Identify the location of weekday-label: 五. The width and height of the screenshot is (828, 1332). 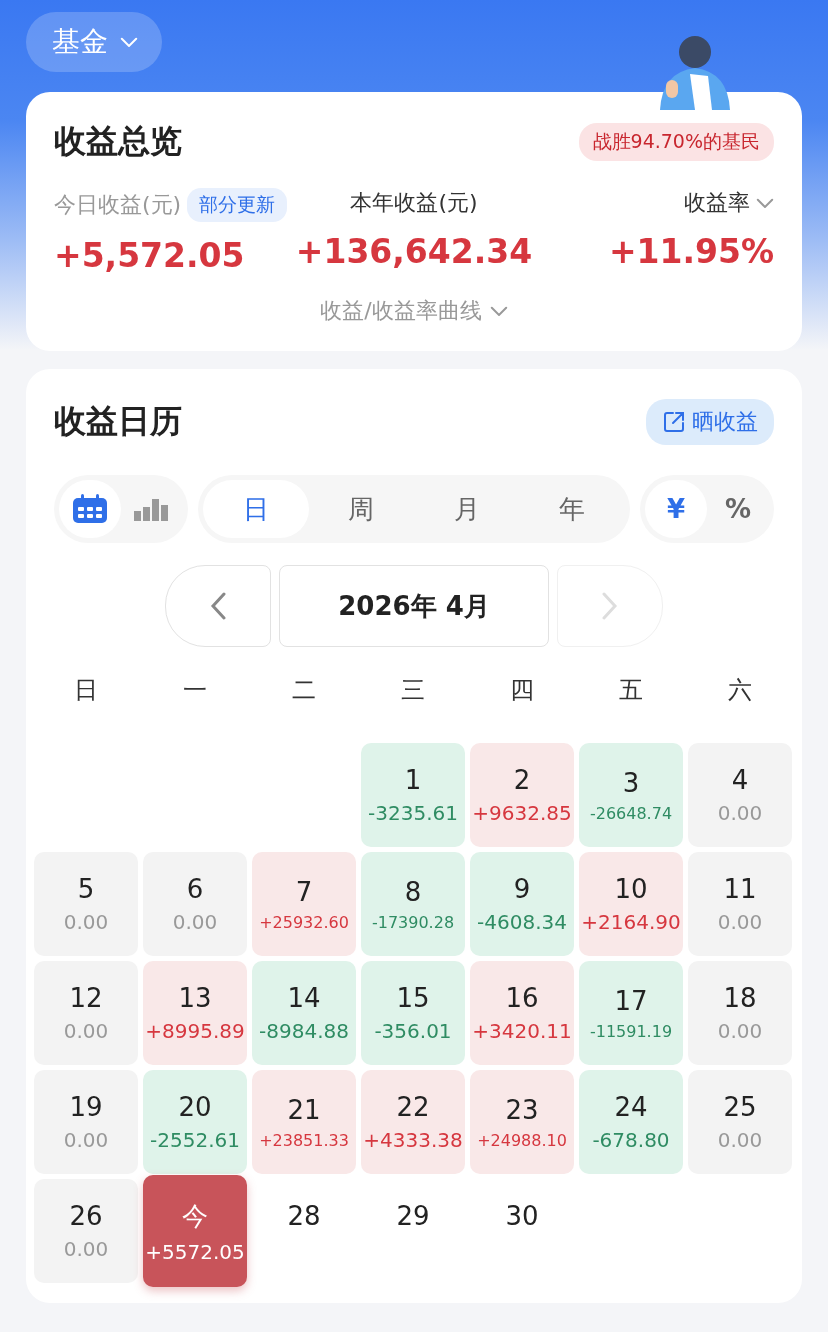
(631, 690).